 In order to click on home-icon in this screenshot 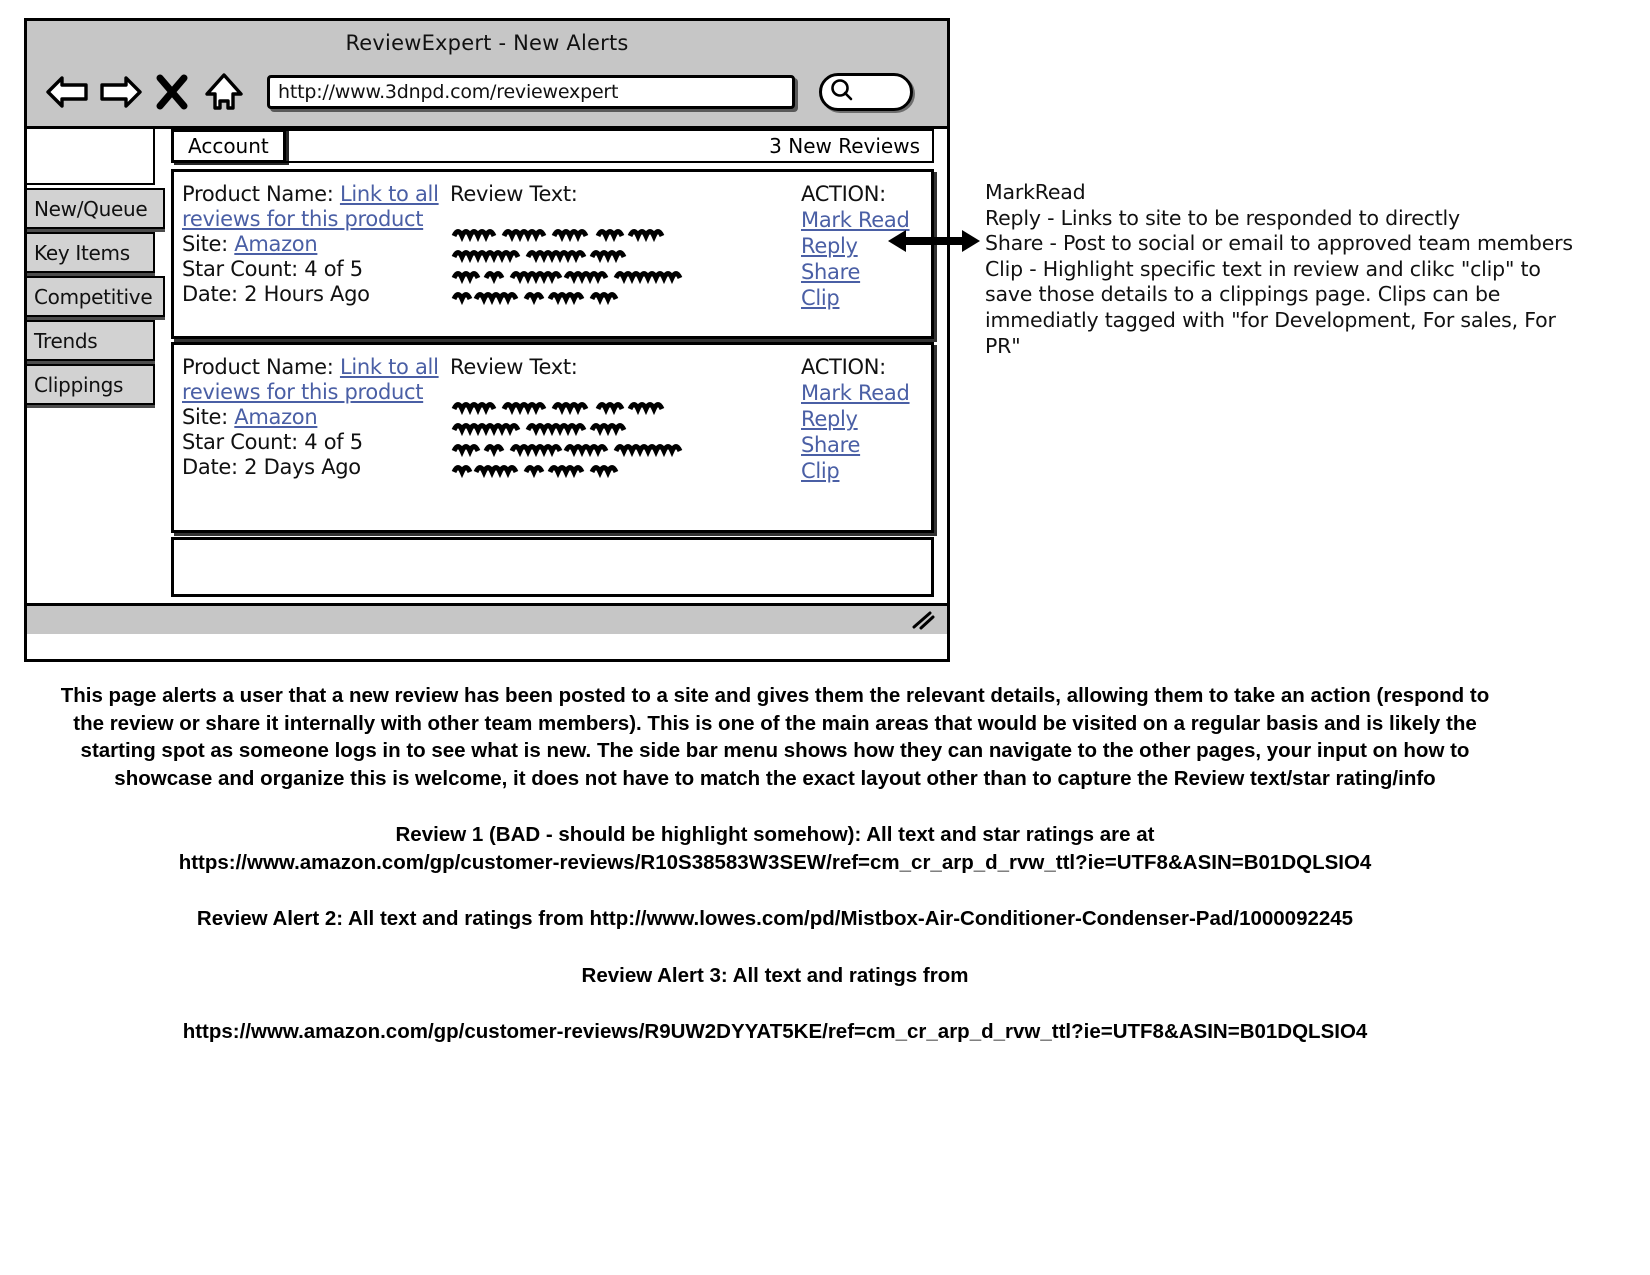, I will do `click(224, 92)`.